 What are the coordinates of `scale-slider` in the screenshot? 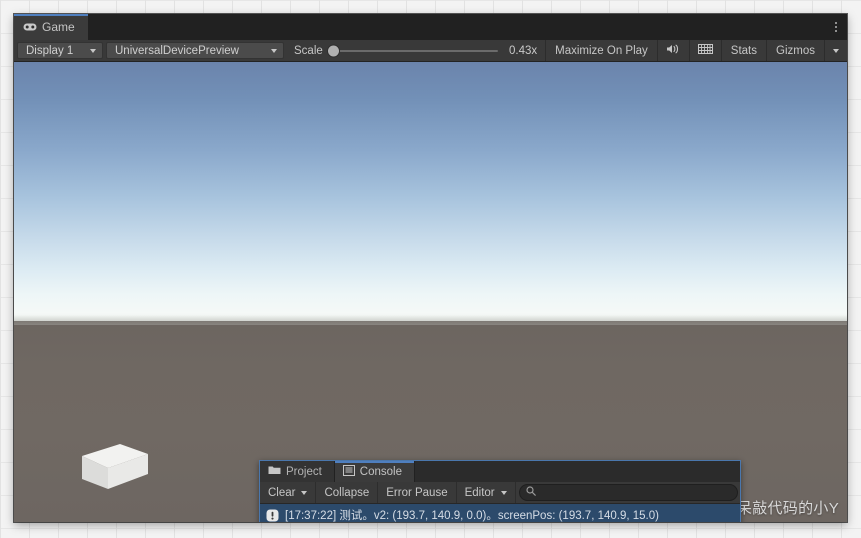 It's located at (413, 50).